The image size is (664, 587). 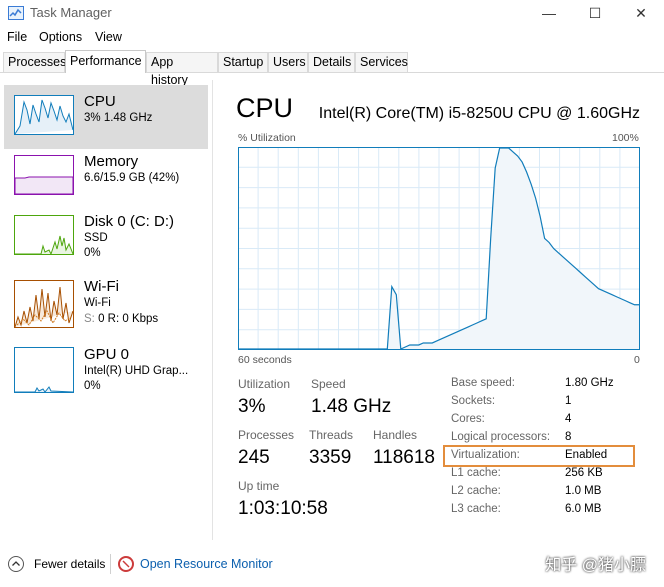 What do you see at coordinates (105, 61) in the screenshot?
I see `tab-performance: Performance` at bounding box center [105, 61].